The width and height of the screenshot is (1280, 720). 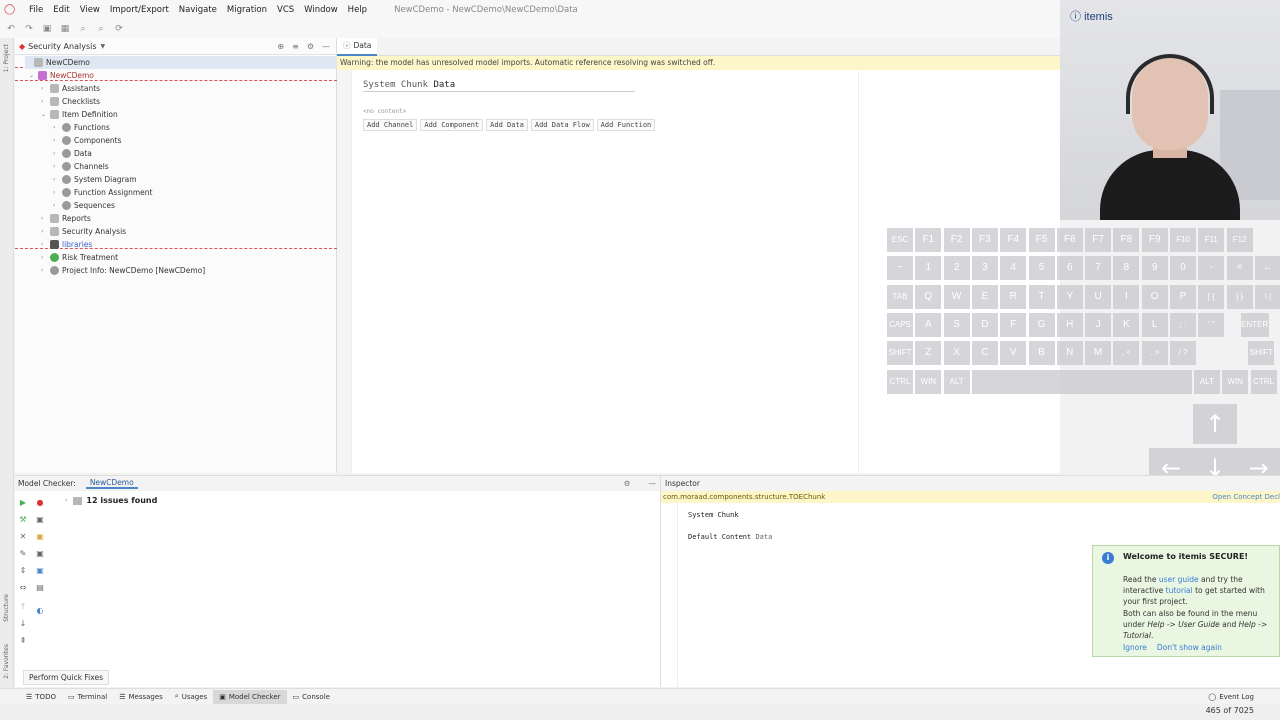 I want to click on menu-view: View, so click(x=90, y=10).